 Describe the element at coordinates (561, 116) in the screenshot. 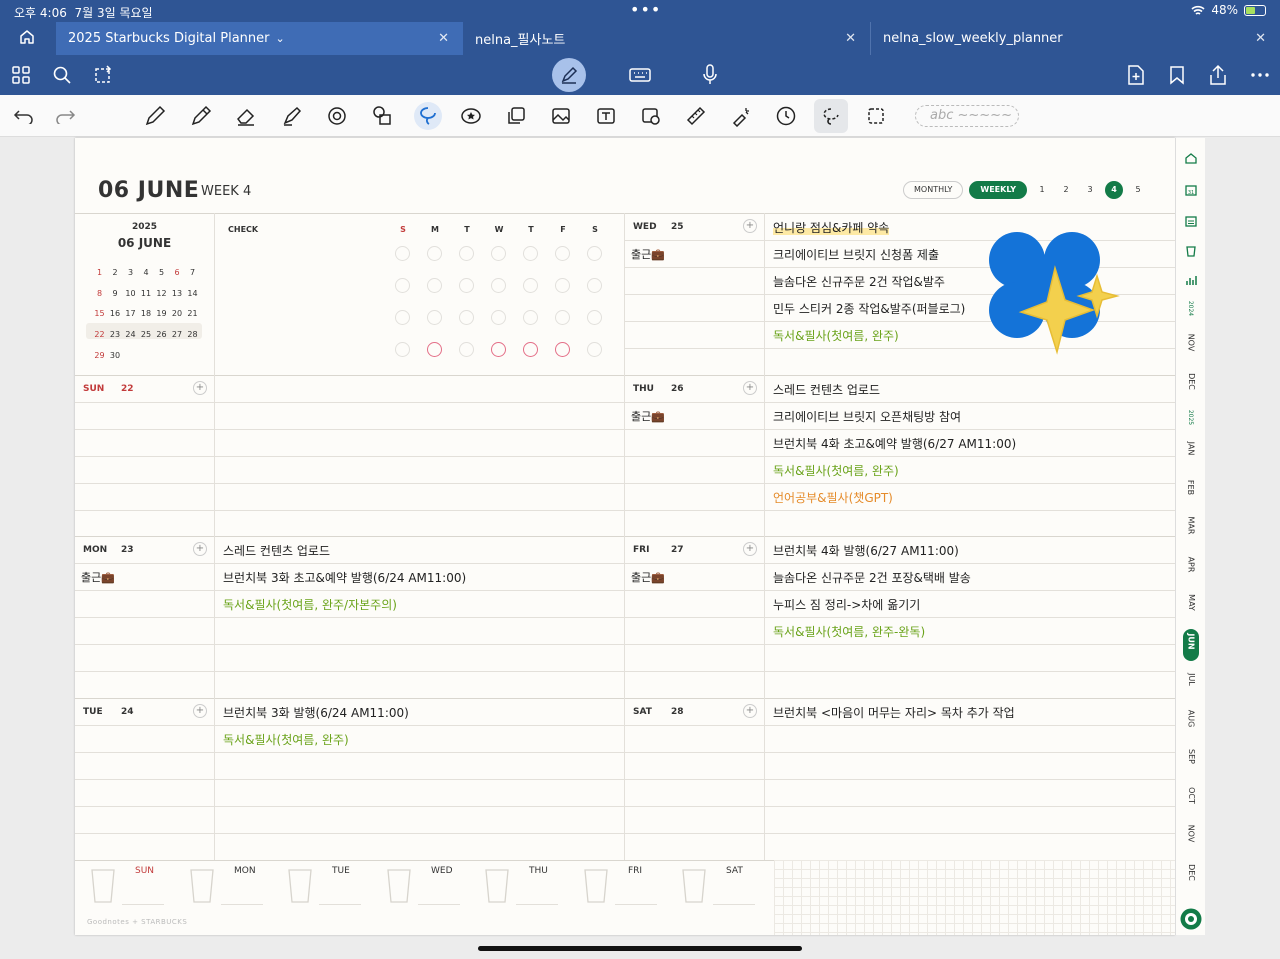

I see `image-icon` at that location.